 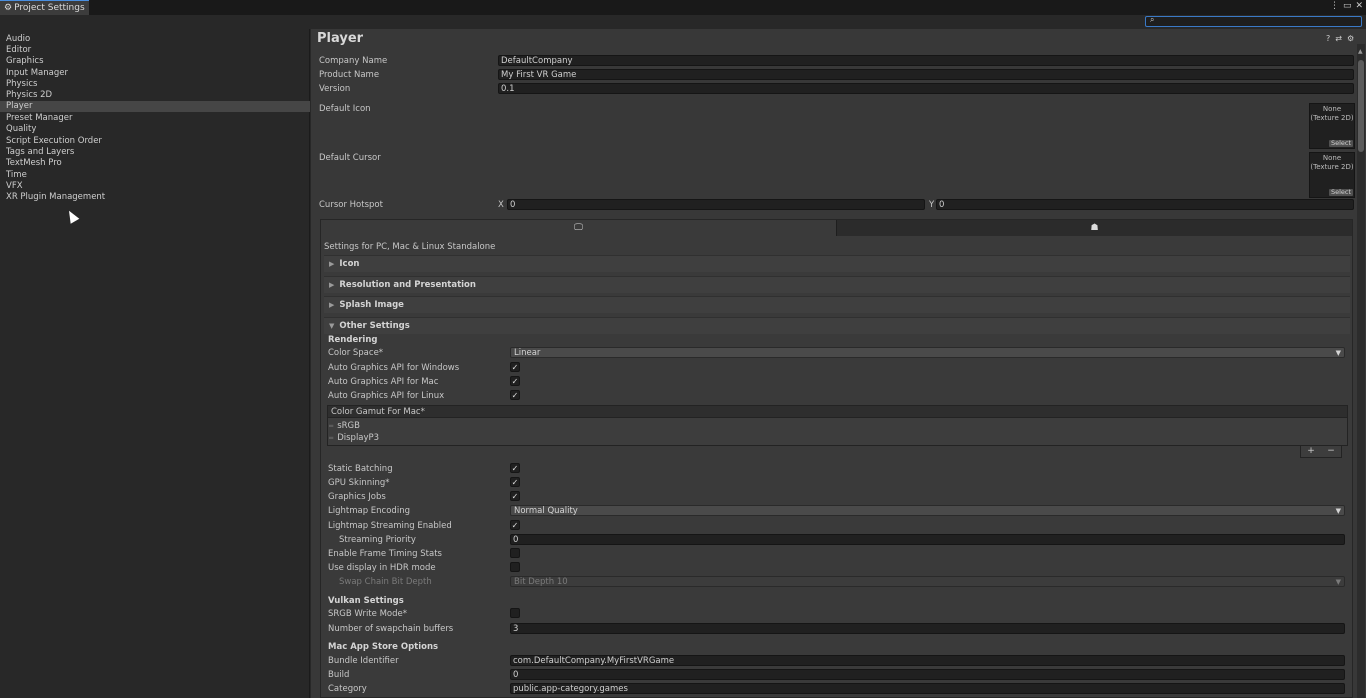 I want to click on list-item-label: sRGB, so click(x=348, y=426).